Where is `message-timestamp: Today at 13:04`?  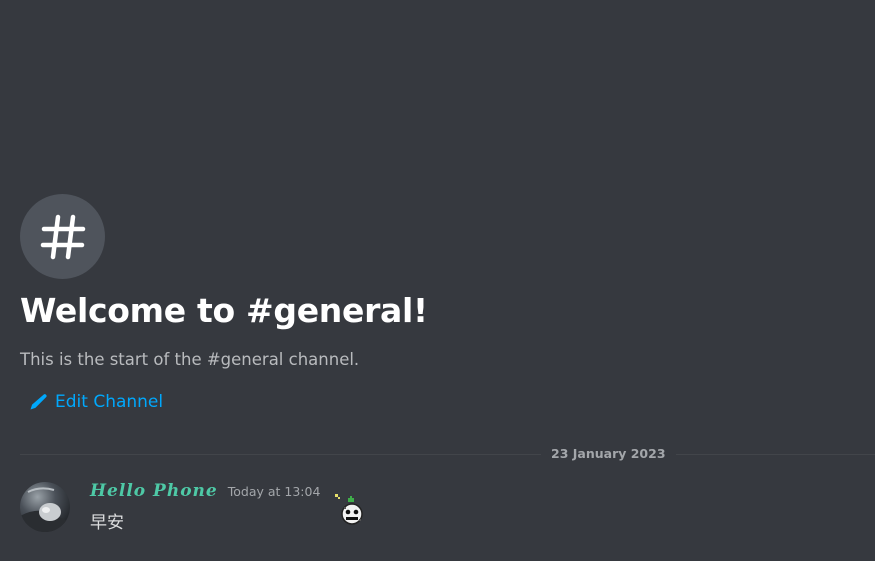
message-timestamp: Today at 13:04 is located at coordinates (274, 491).